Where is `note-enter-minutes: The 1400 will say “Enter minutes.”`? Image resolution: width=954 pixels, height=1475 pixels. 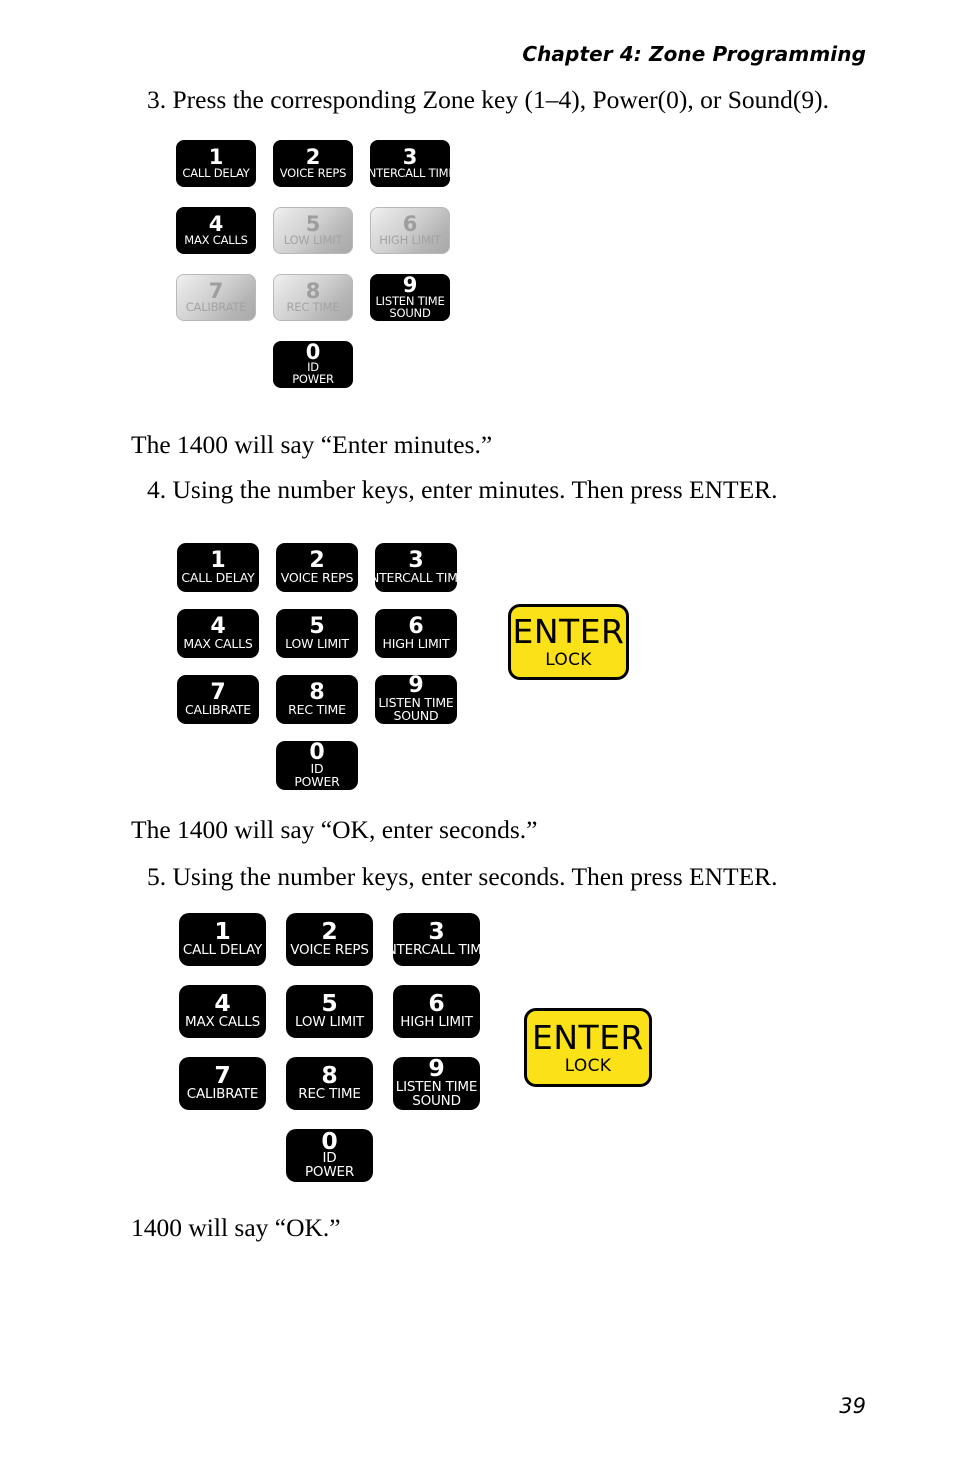 note-enter-minutes: The 1400 will say “Enter minutes.” is located at coordinates (312, 444).